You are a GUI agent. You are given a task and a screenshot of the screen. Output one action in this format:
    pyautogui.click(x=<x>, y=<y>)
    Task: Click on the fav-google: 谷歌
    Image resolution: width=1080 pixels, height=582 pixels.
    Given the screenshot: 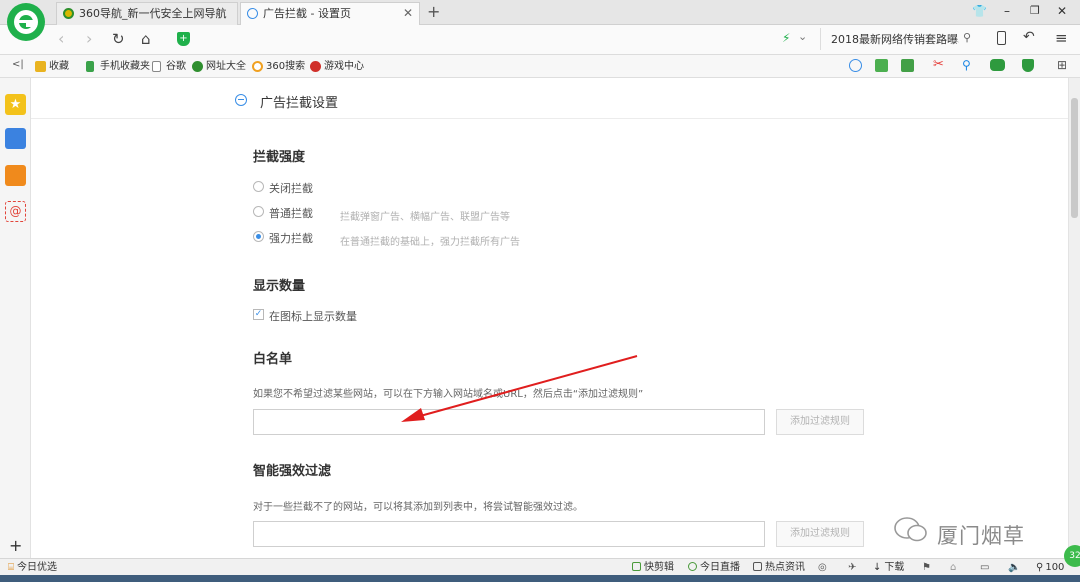 What is the action you would take?
    pyautogui.click(x=169, y=66)
    